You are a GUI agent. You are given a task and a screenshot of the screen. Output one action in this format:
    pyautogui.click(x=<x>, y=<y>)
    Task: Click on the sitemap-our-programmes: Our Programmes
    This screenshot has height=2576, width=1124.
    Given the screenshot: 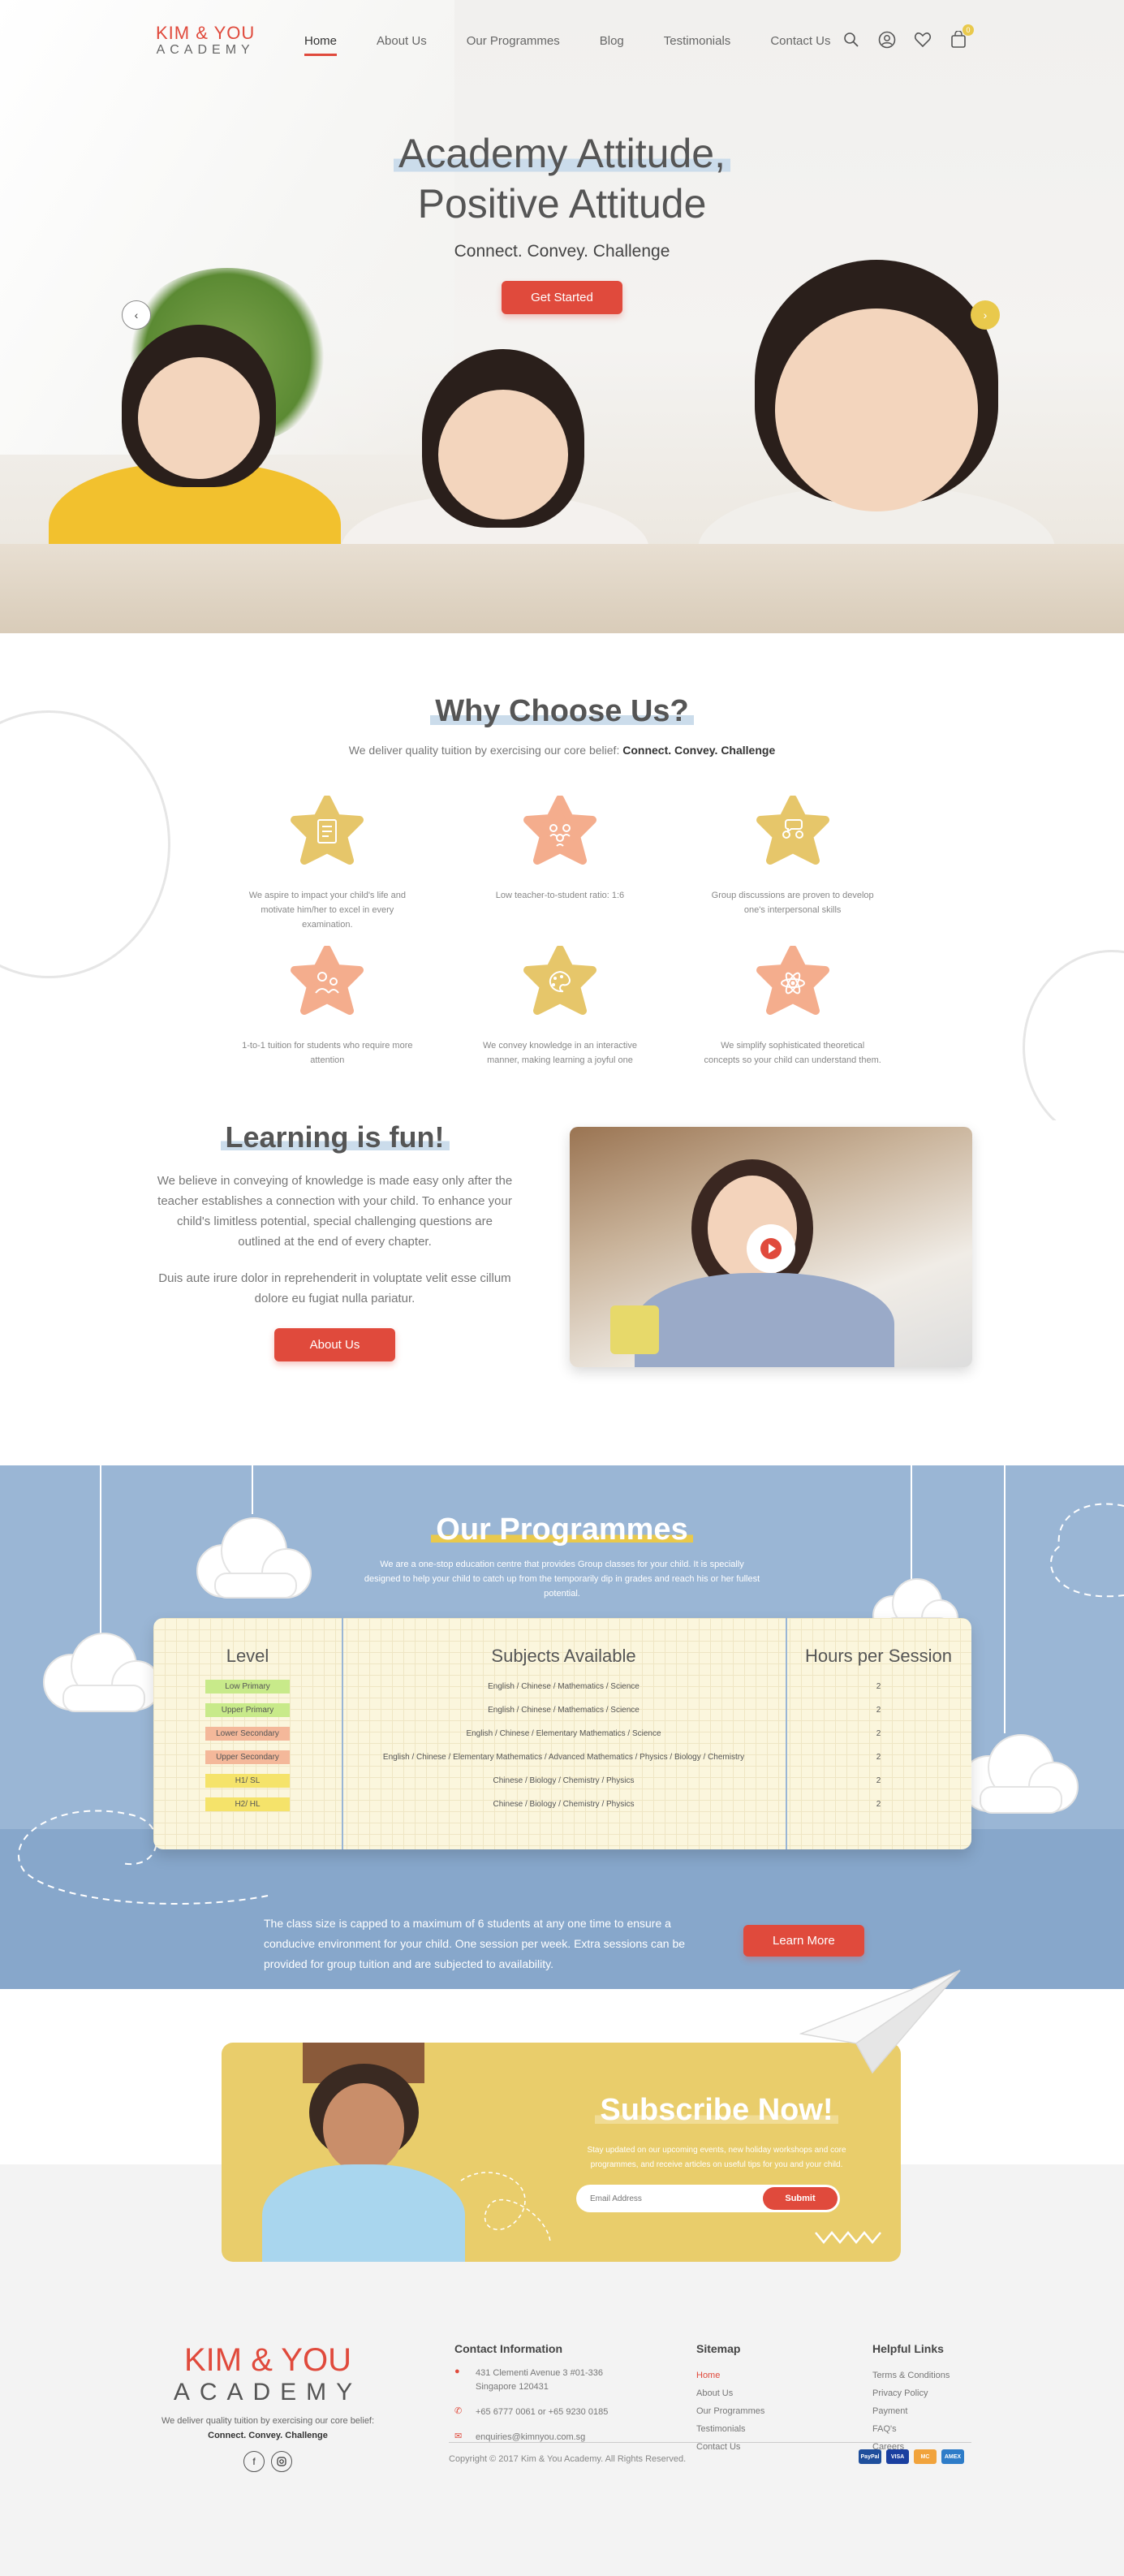 What is the action you would take?
    pyautogui.click(x=730, y=2411)
    